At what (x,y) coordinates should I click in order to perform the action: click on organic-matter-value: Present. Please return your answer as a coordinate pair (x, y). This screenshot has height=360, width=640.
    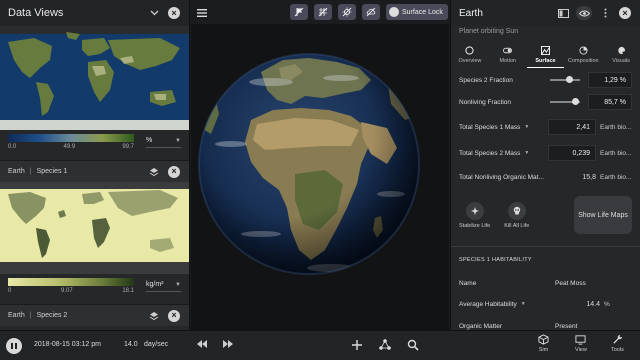
    Looking at the image, I should click on (566, 326).